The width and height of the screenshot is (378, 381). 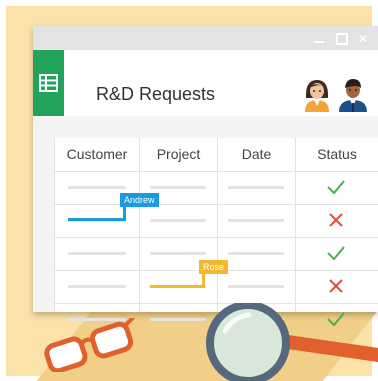 What do you see at coordinates (363, 38) in the screenshot?
I see `close-icon: ×` at bounding box center [363, 38].